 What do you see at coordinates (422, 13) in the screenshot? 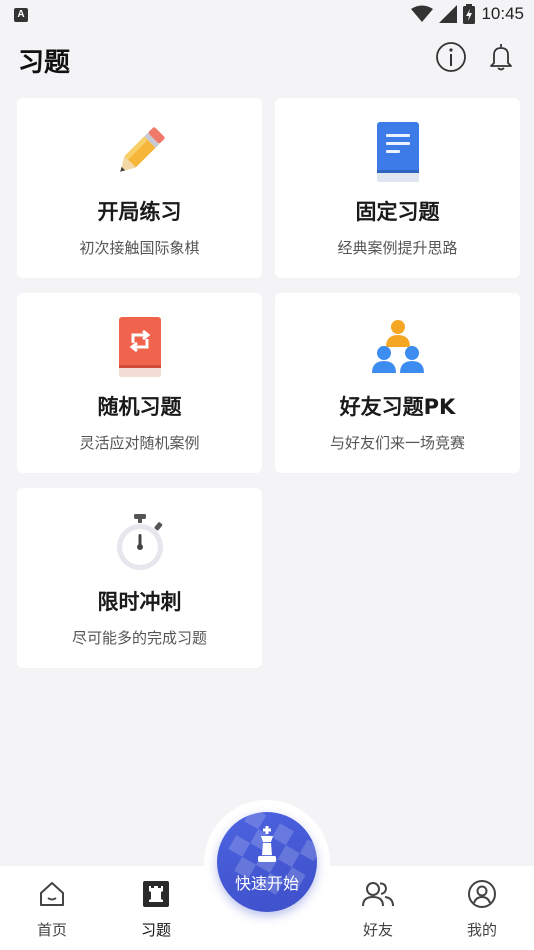
I see `wifi-icon` at bounding box center [422, 13].